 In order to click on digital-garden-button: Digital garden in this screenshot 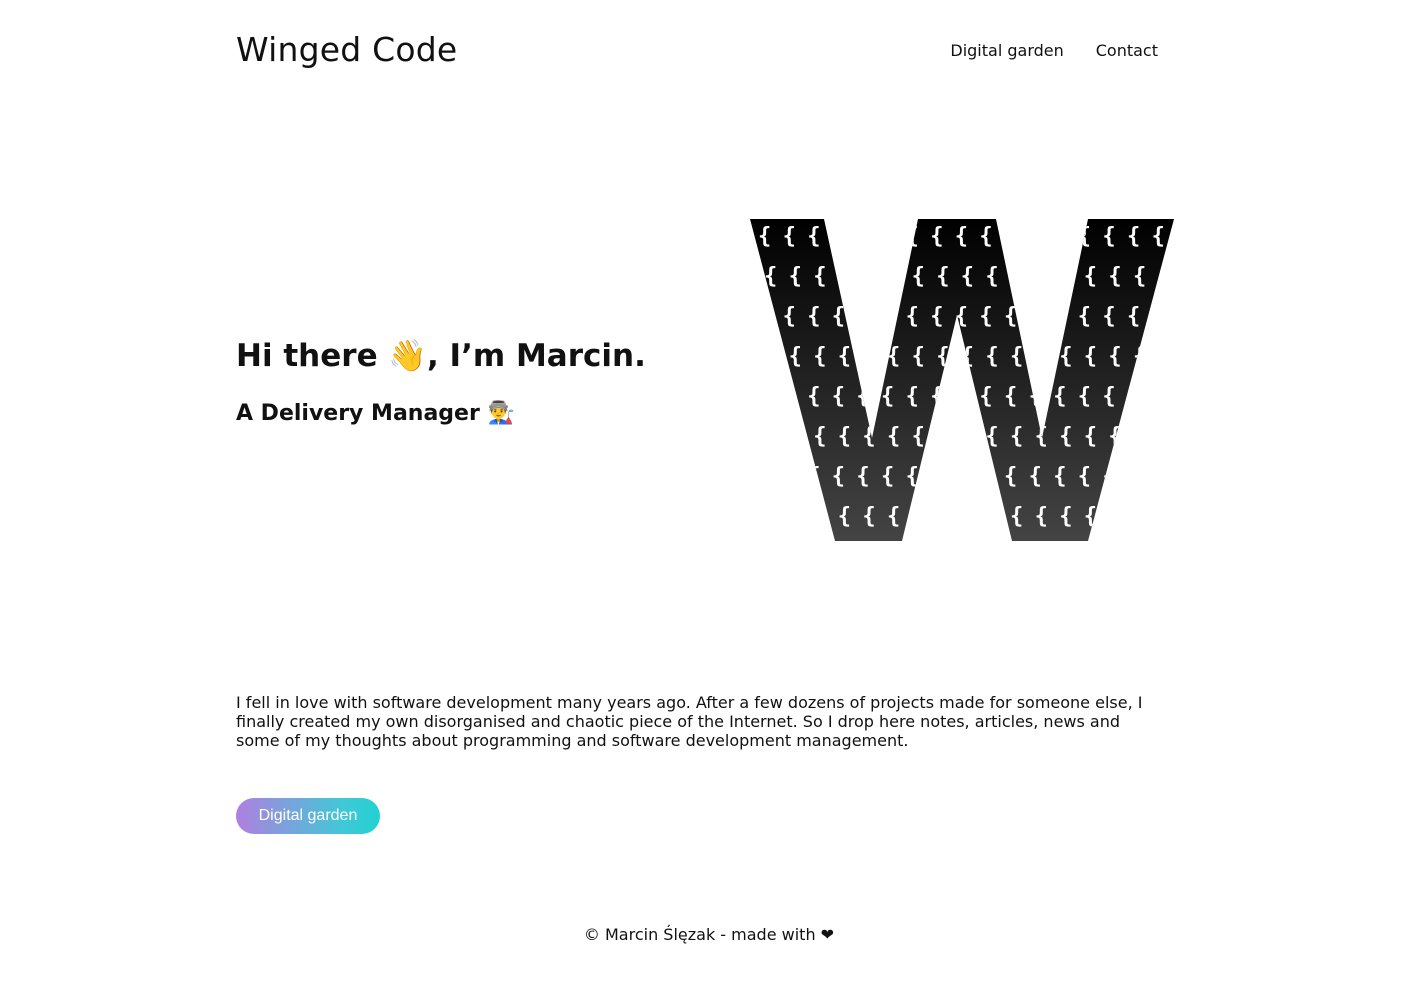, I will do `click(308, 816)`.